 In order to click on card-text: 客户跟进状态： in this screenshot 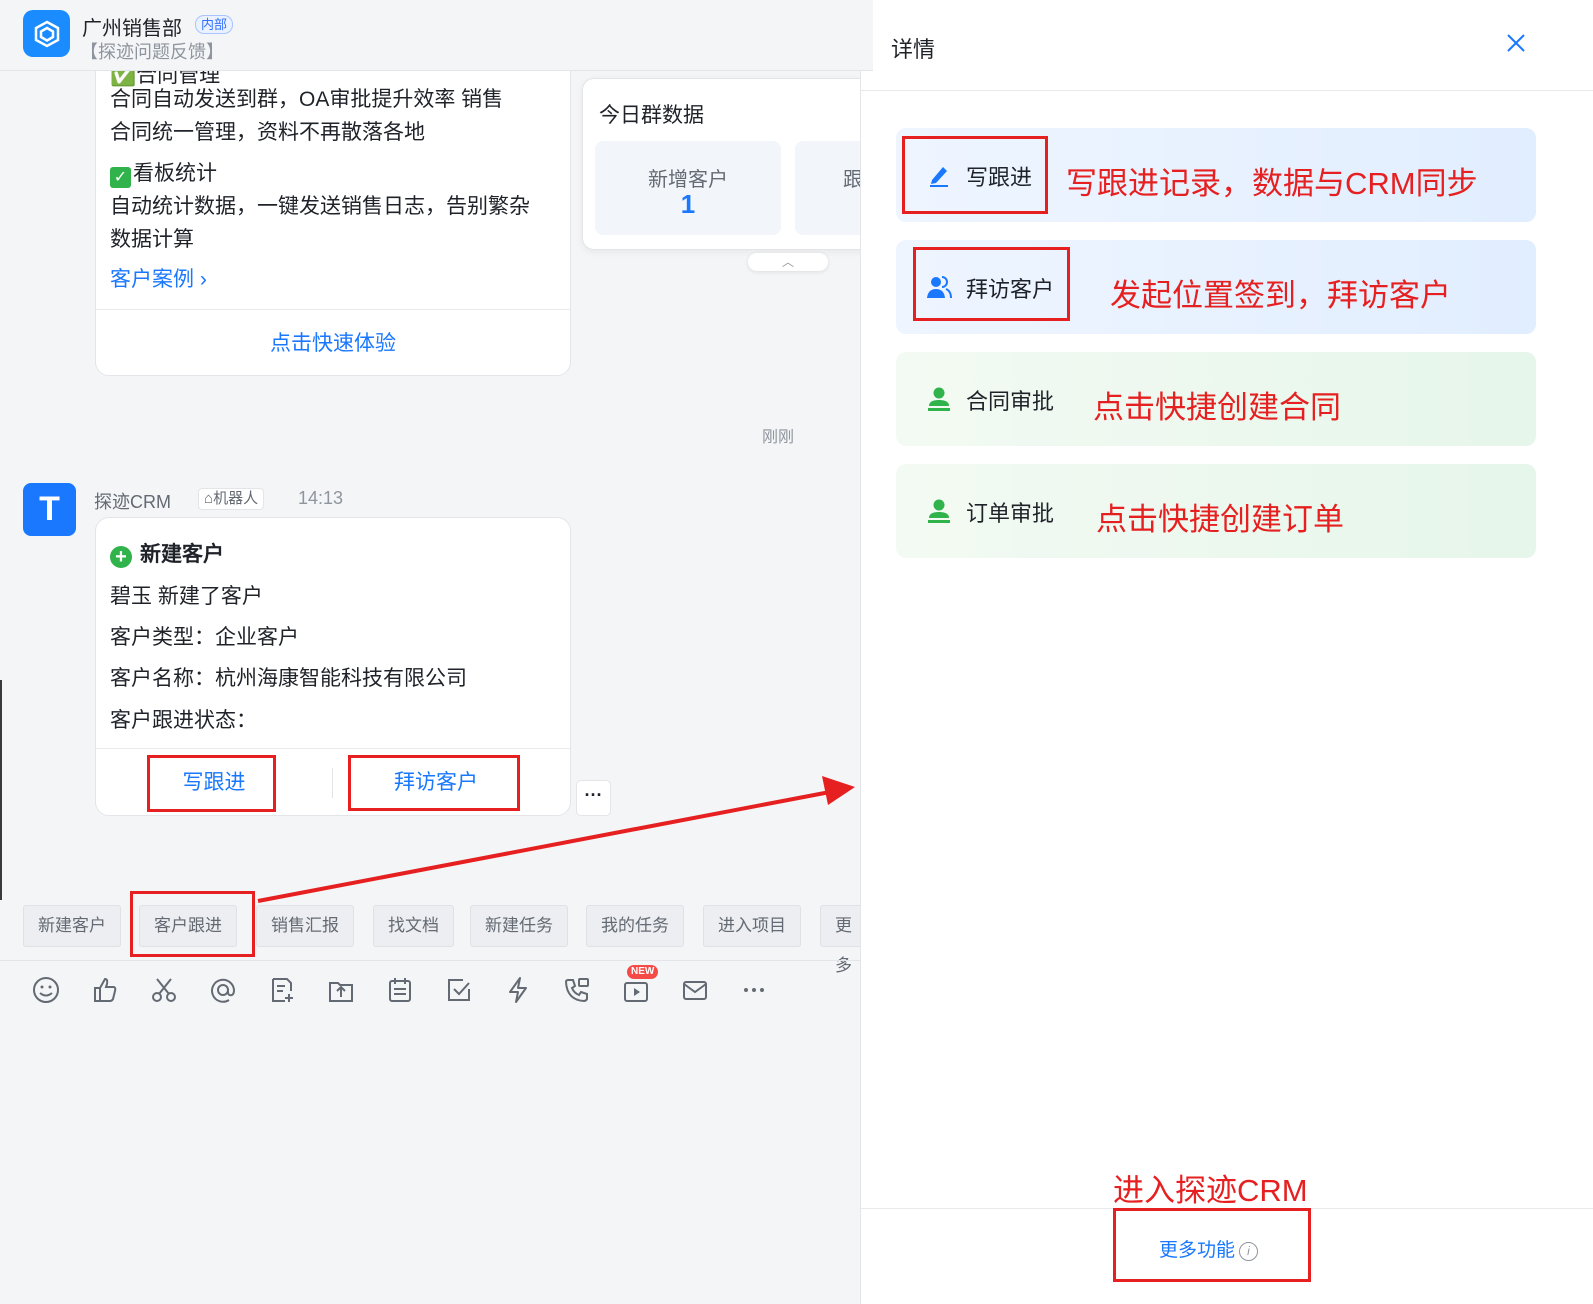, I will do `click(183, 720)`.